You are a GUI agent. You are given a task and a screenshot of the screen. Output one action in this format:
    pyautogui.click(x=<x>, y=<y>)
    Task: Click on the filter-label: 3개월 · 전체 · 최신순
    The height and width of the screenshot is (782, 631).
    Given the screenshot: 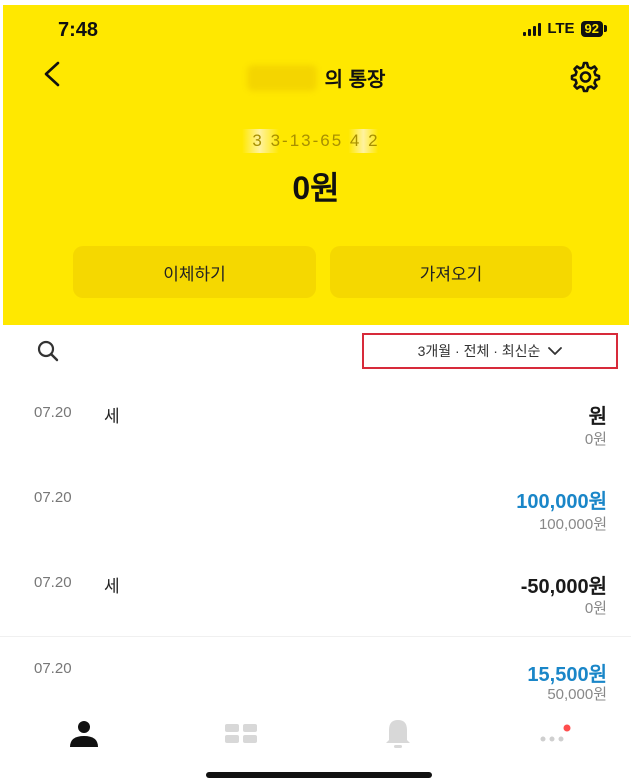 What is the action you would take?
    pyautogui.click(x=479, y=351)
    